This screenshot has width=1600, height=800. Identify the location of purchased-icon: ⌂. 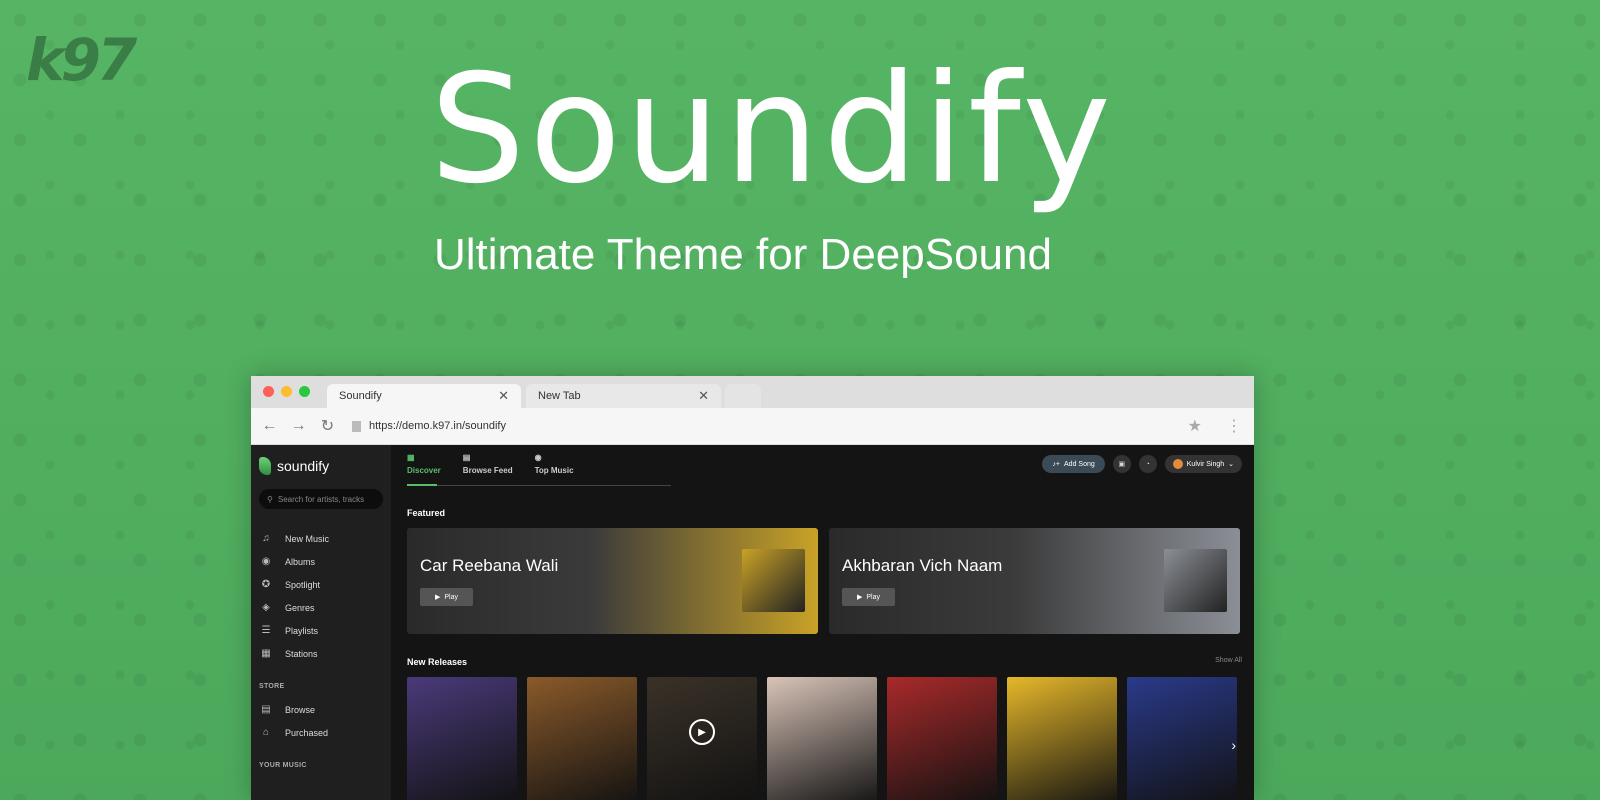
(266, 732).